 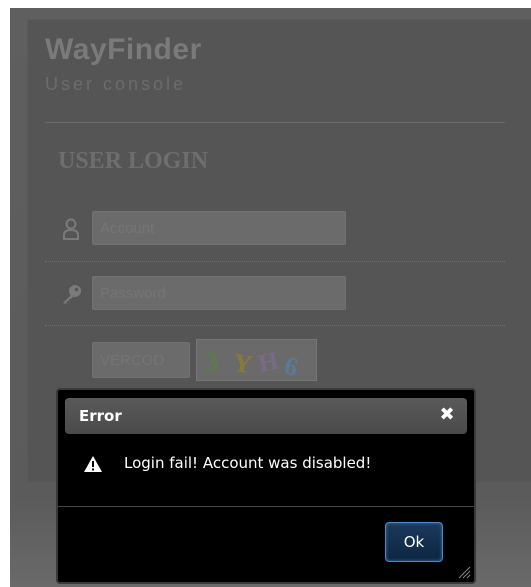 I want to click on dialog-footer-divider, so click(x=266, y=506).